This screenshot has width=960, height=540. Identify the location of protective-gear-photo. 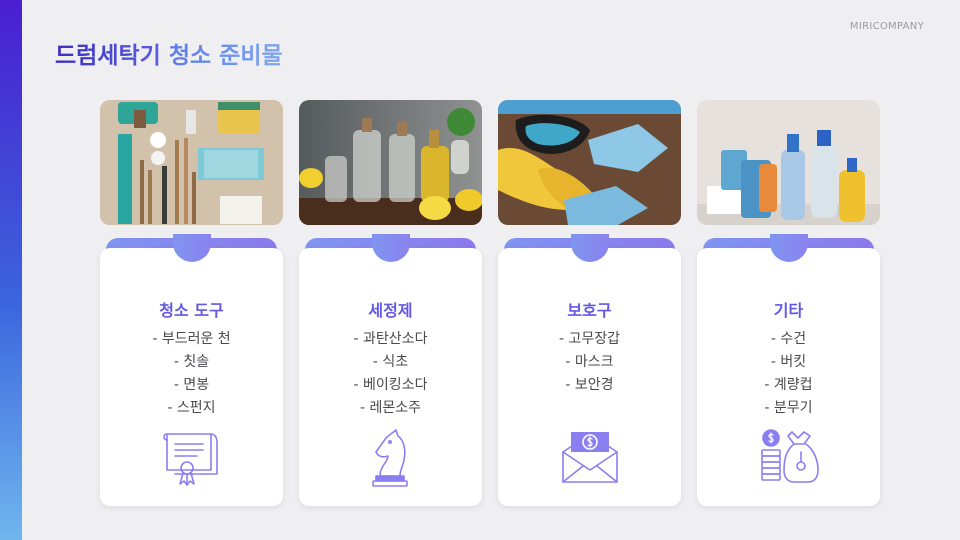
(589, 162).